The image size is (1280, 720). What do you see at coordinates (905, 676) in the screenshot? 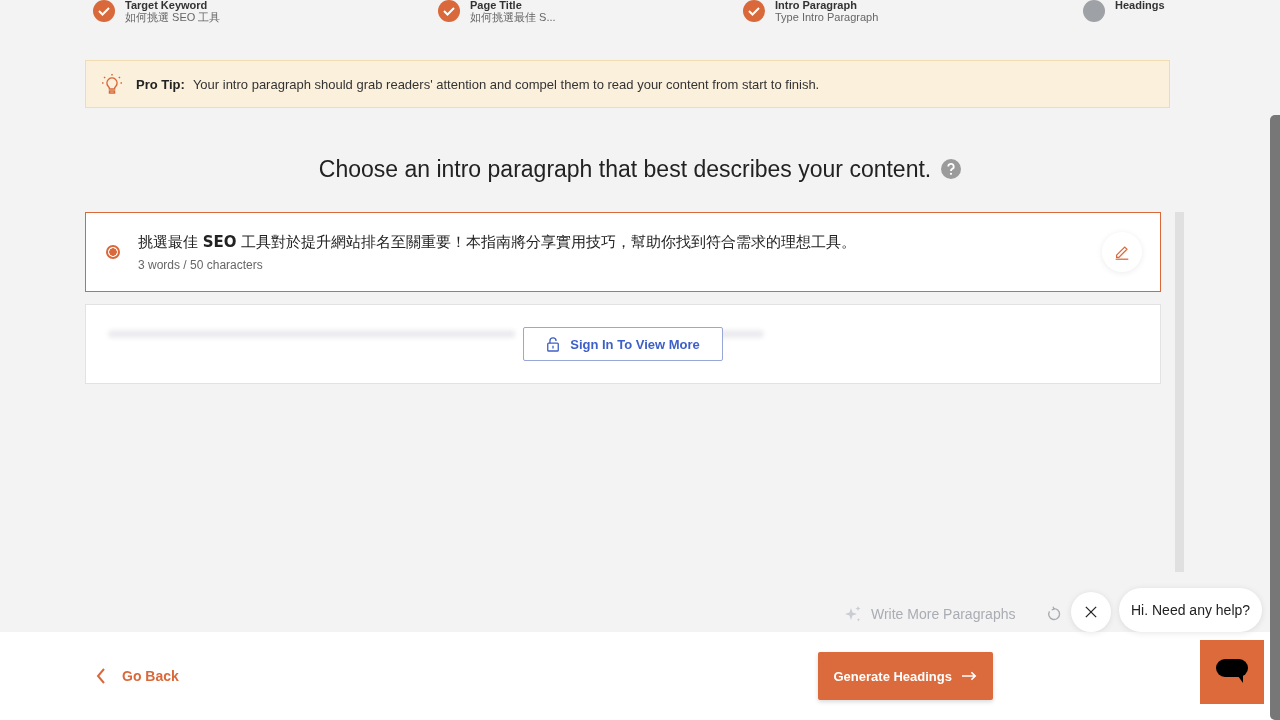
I see `generate-headings-button: Generate Headings` at bounding box center [905, 676].